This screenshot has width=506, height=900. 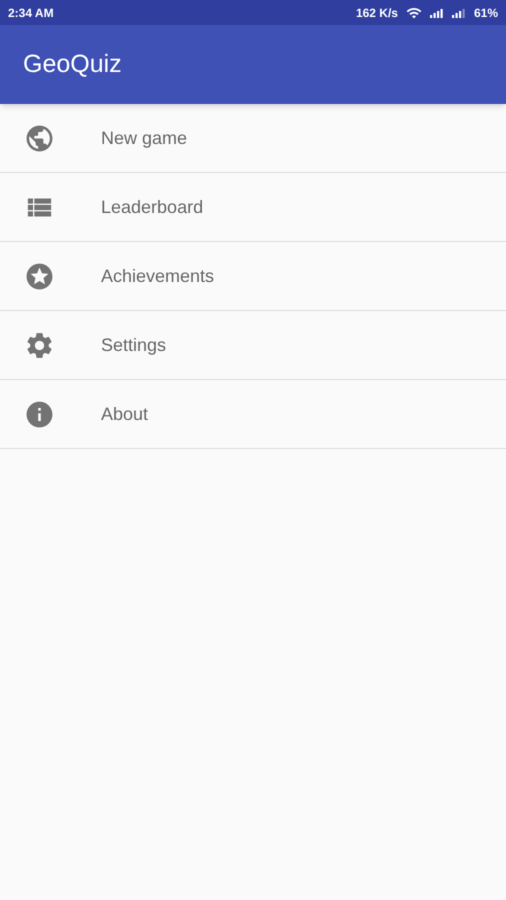 What do you see at coordinates (253, 138) in the screenshot?
I see `menu-item: New game` at bounding box center [253, 138].